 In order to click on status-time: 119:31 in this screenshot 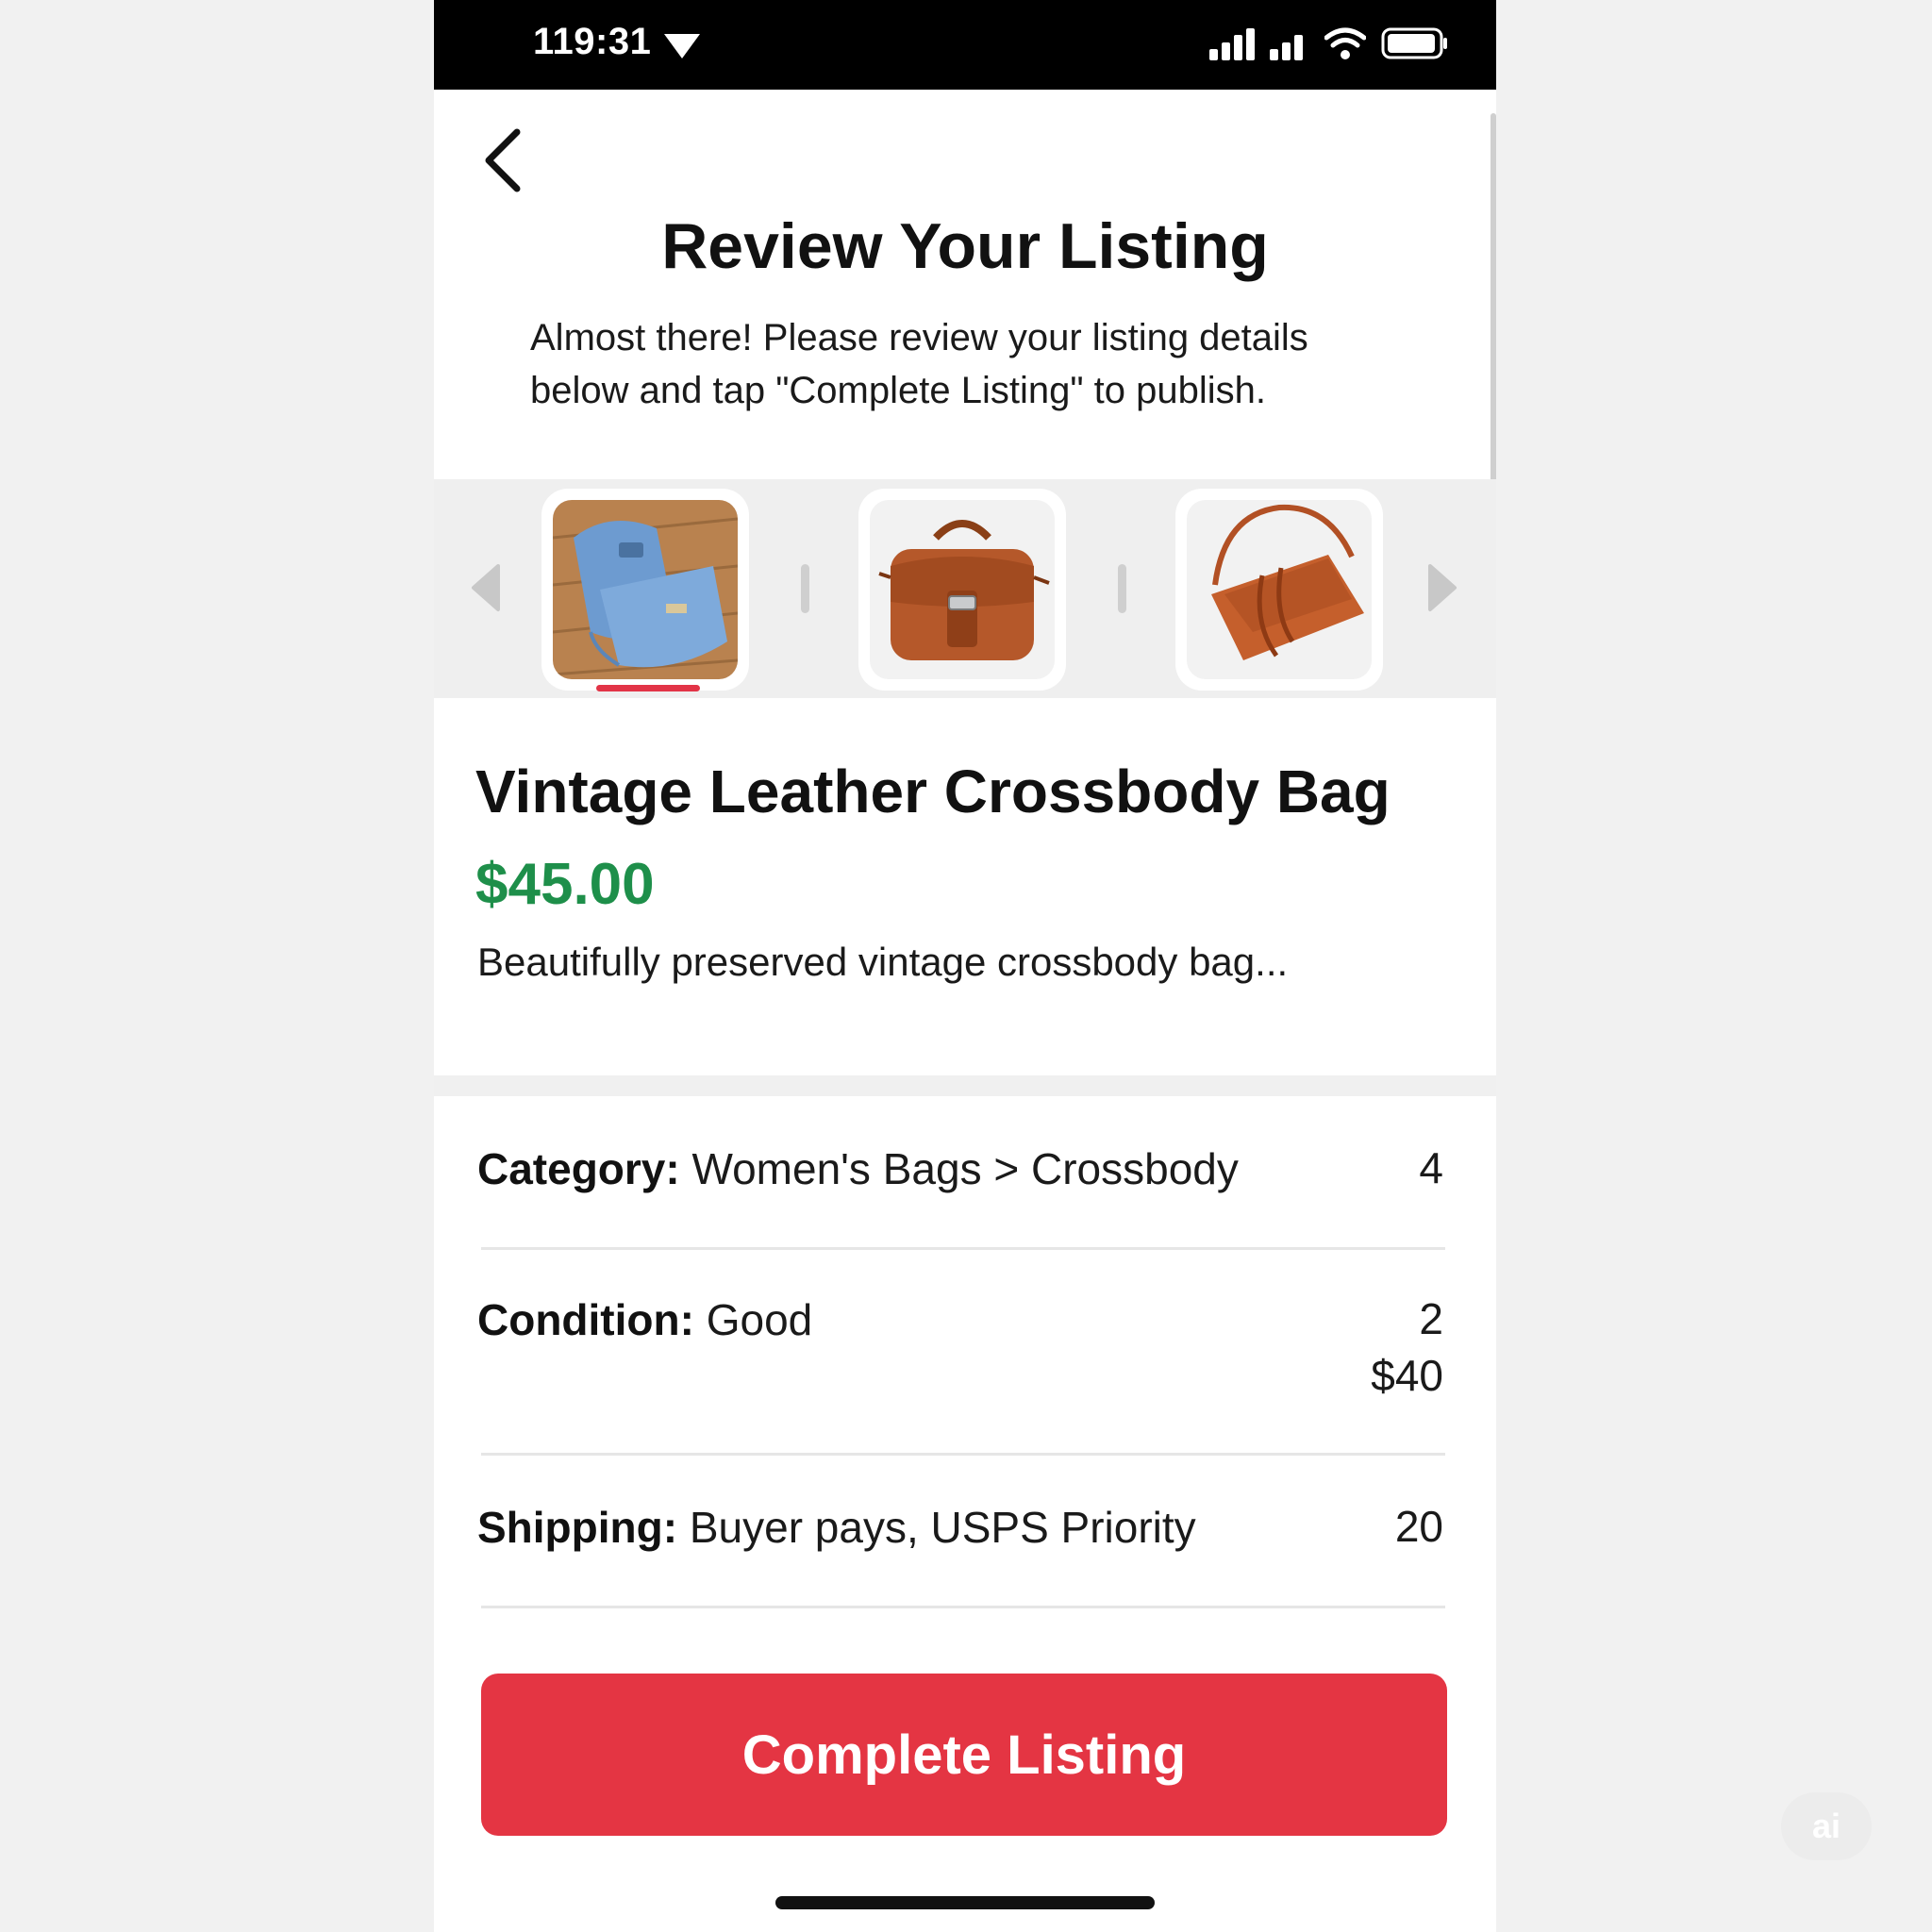, I will do `click(593, 41)`.